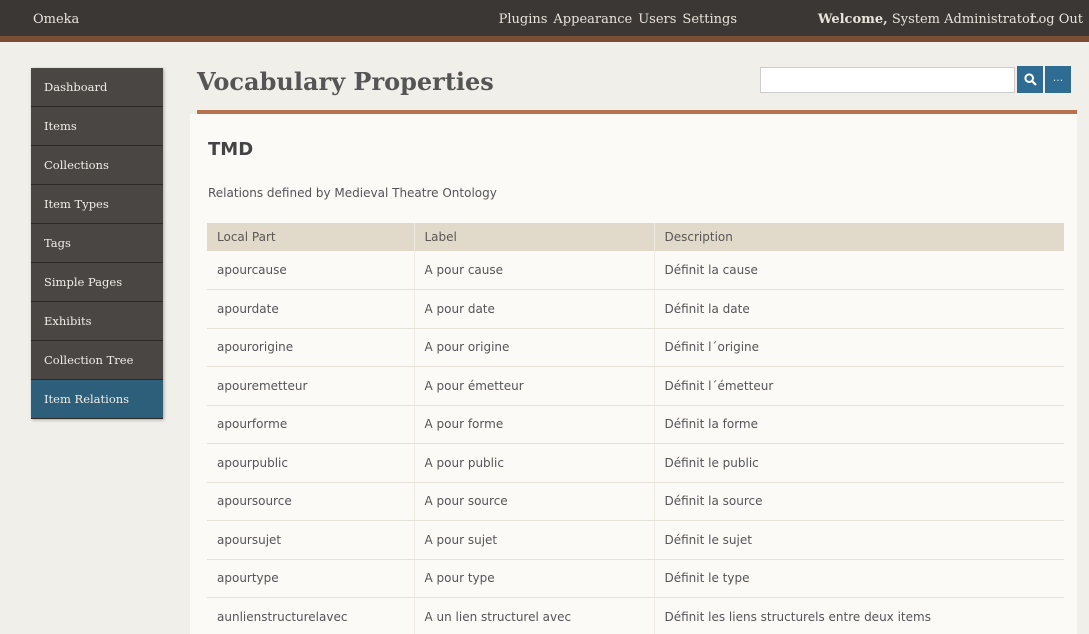 The image size is (1089, 634). Describe the element at coordinates (852, 19) in the screenshot. I see `welcome-prefix: Welcome,` at that location.